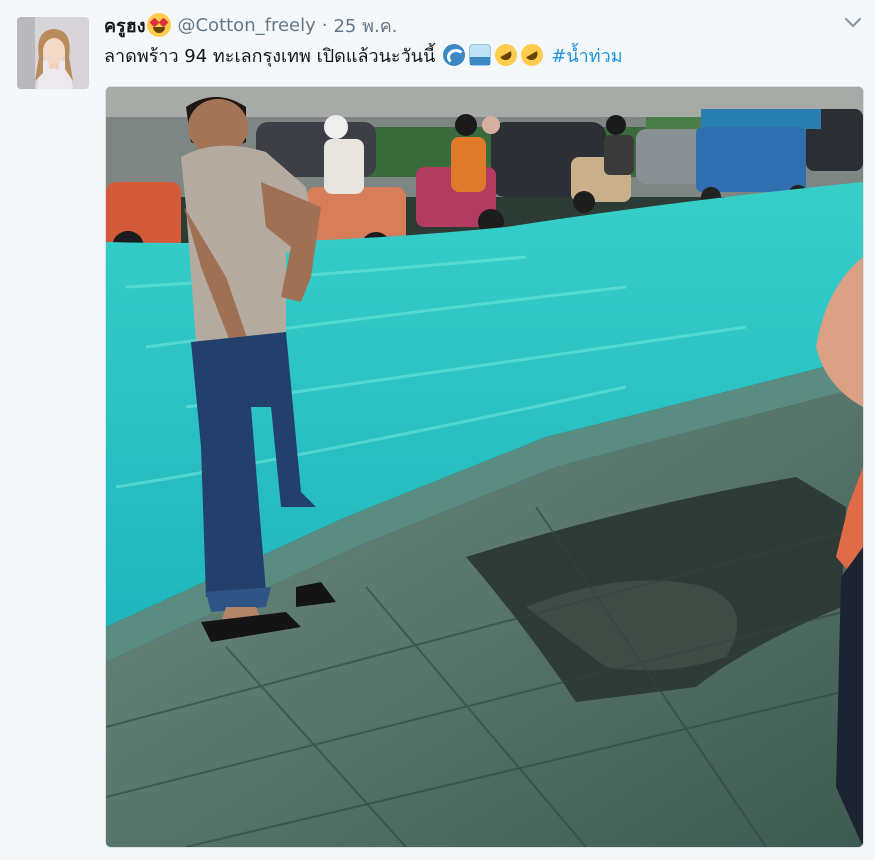 The width and height of the screenshot is (875, 860). I want to click on tweet-timestamp: 25 พ.ค., so click(365, 25).